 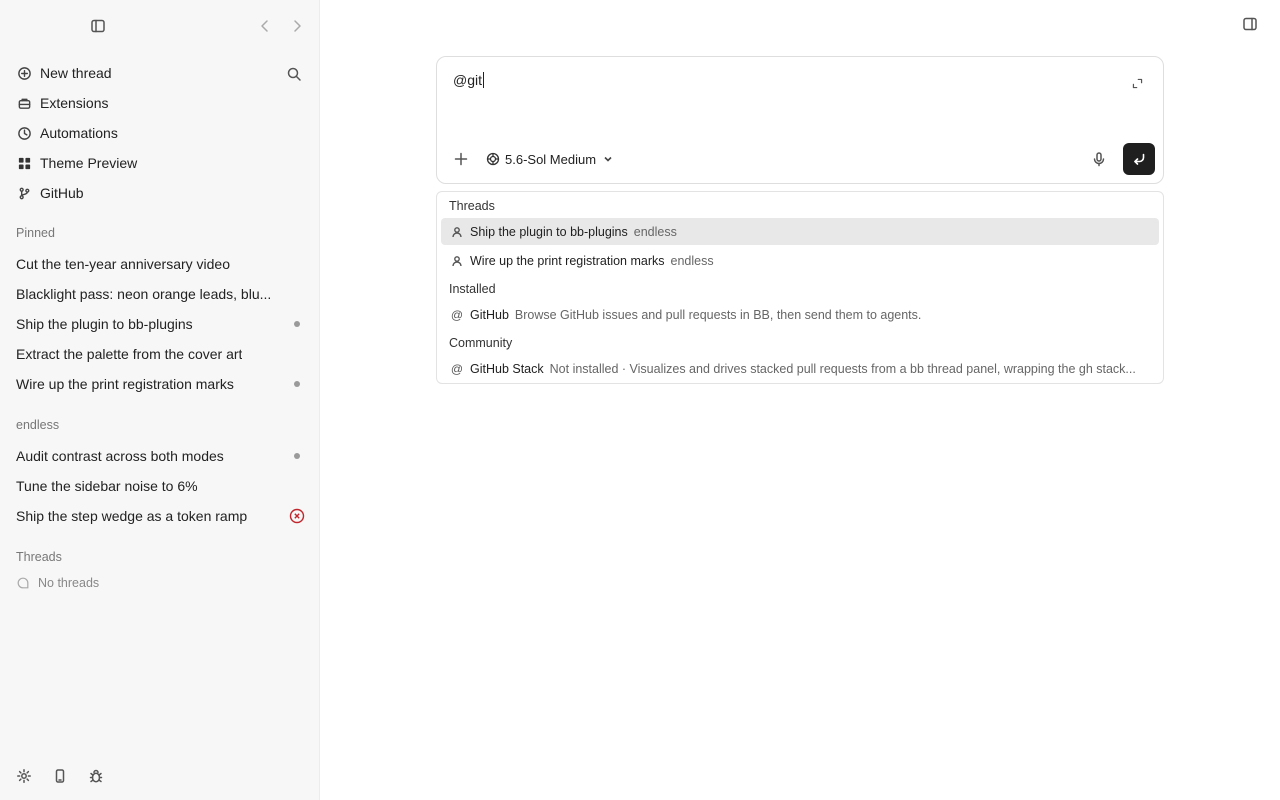 I want to click on nav-label: GitHub, so click(x=62, y=193).